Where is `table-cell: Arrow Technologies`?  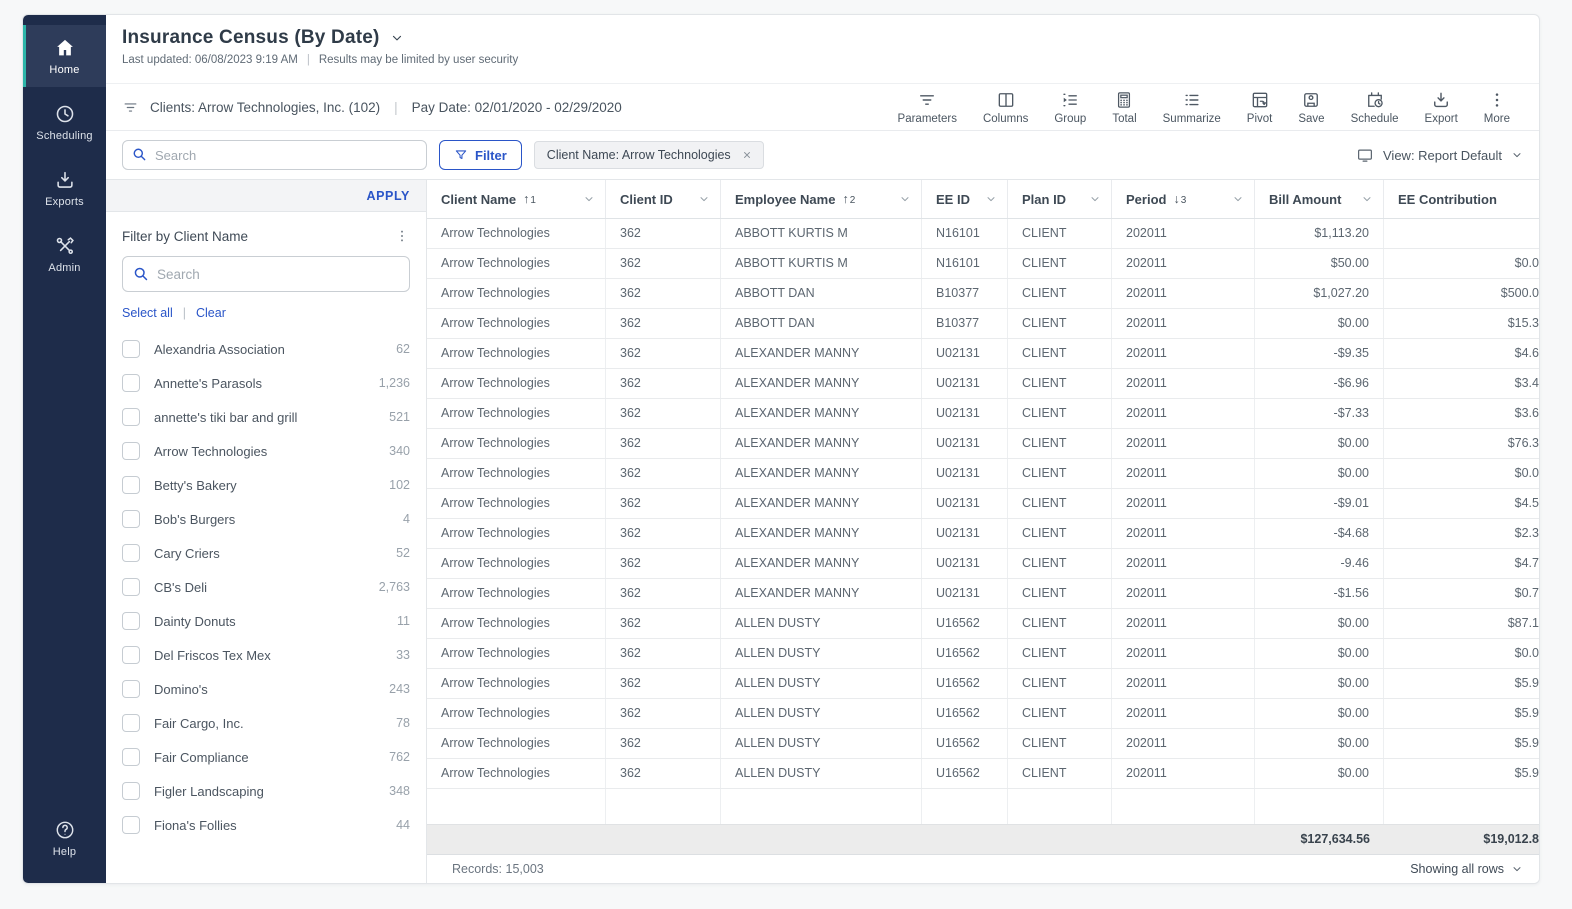 table-cell: Arrow Technologies is located at coordinates (516, 683).